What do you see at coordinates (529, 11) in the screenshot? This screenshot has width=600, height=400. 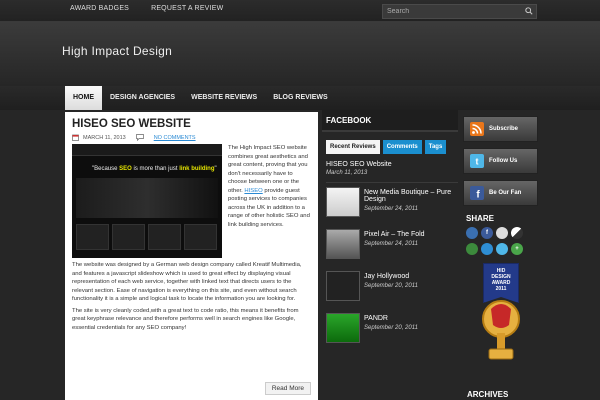 I see `search-icon` at bounding box center [529, 11].